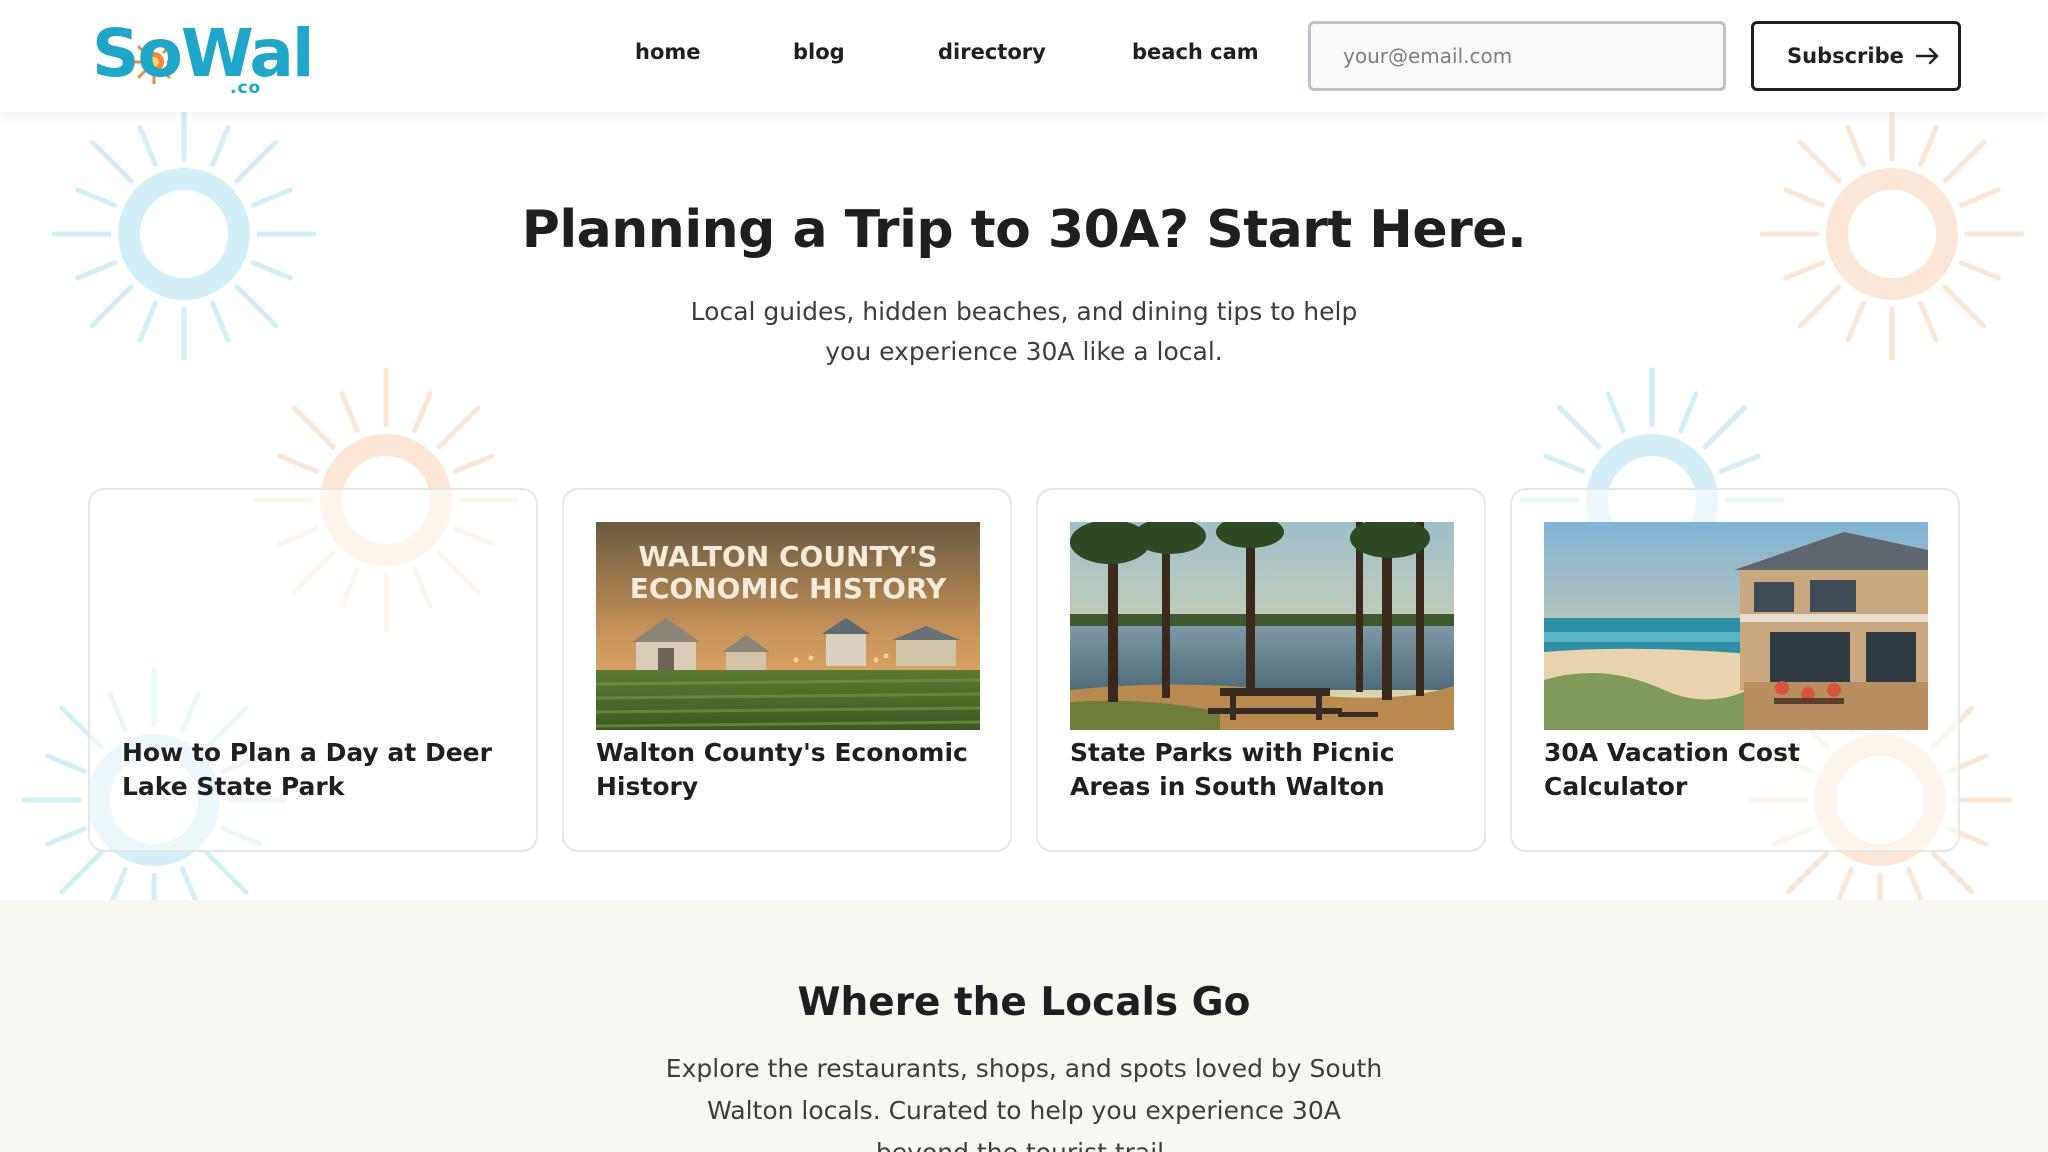  I want to click on thumbnail-caption-line-2: ECONOMIC HISTORY, so click(788, 588).